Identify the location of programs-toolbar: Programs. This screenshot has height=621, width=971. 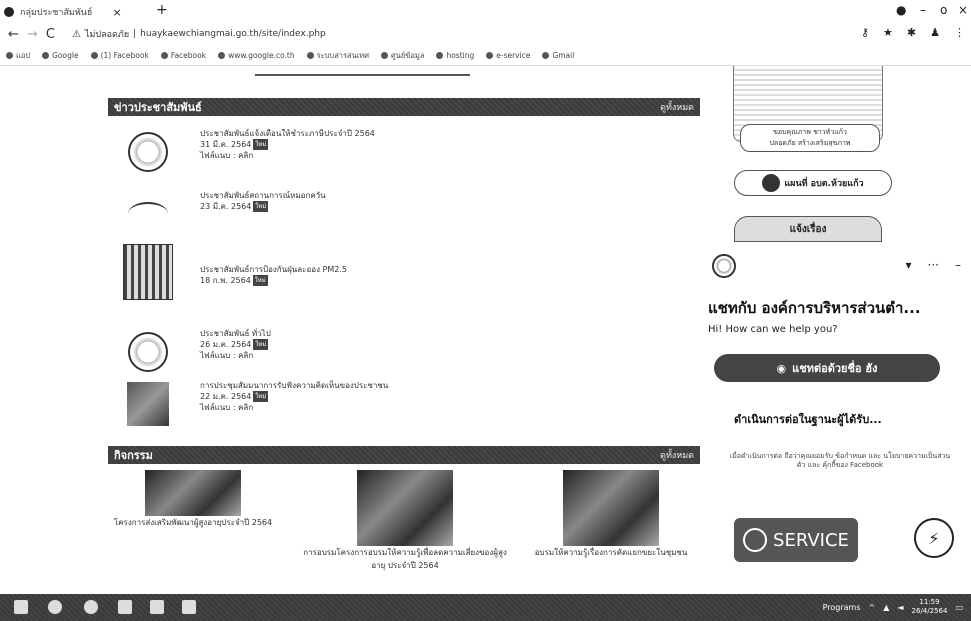
(842, 607).